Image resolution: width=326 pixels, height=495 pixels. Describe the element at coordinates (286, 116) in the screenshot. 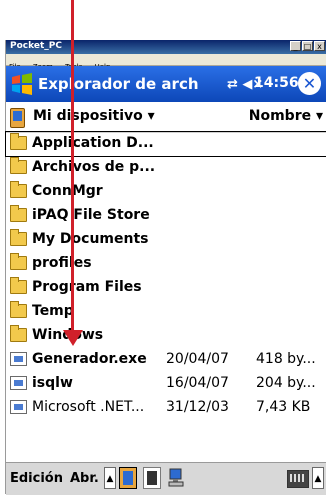

I see `sort-dropdown: Nombre ▾` at that location.